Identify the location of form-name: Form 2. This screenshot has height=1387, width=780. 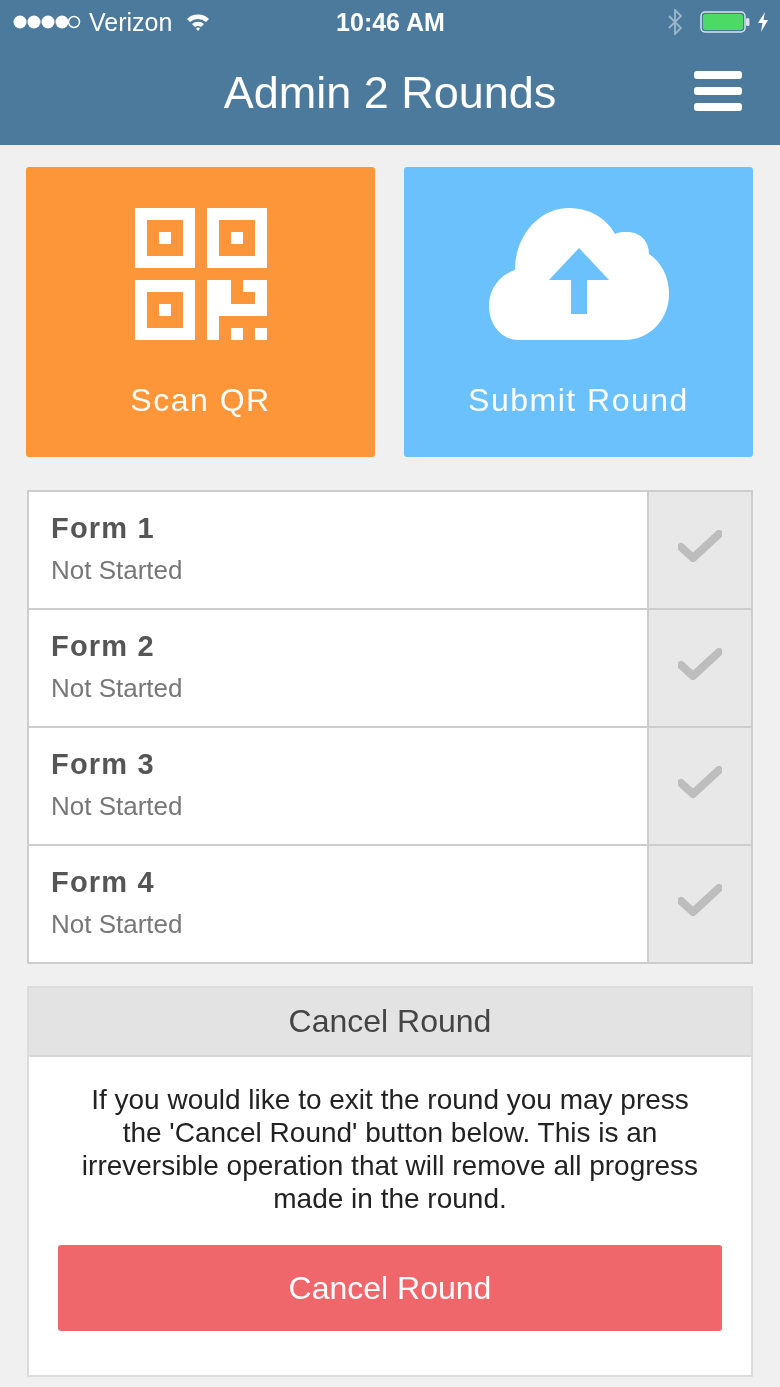
(103, 646).